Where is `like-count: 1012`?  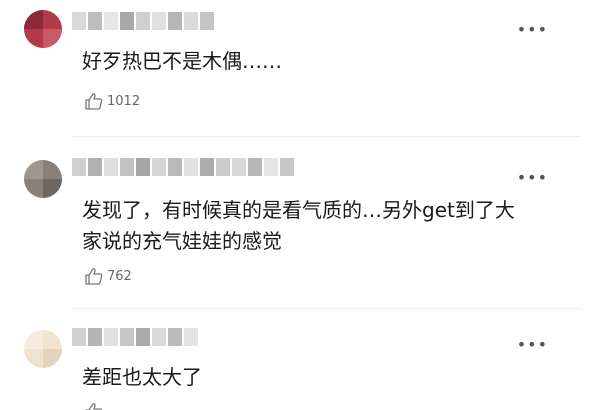
like-count: 1012 is located at coordinates (124, 101).